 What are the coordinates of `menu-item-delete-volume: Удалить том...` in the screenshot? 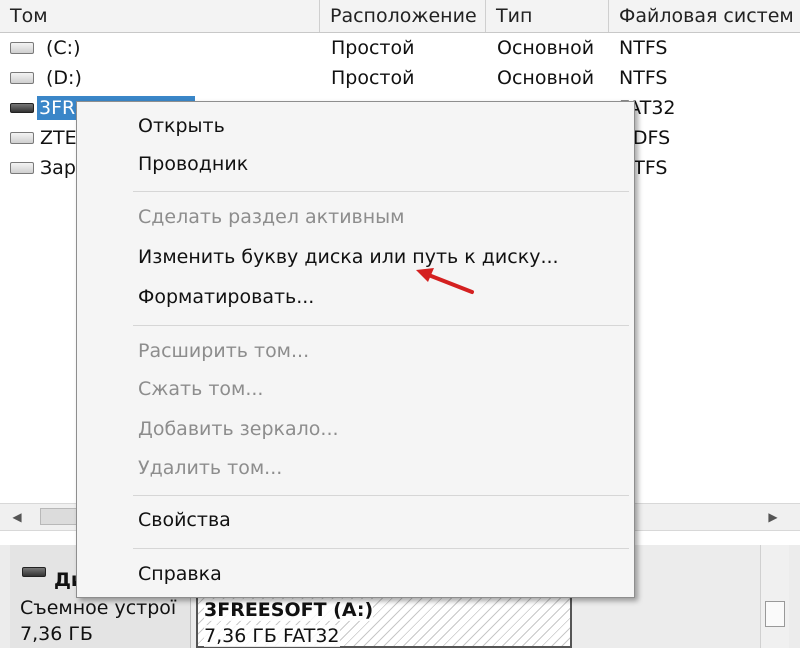 It's located at (210, 468).